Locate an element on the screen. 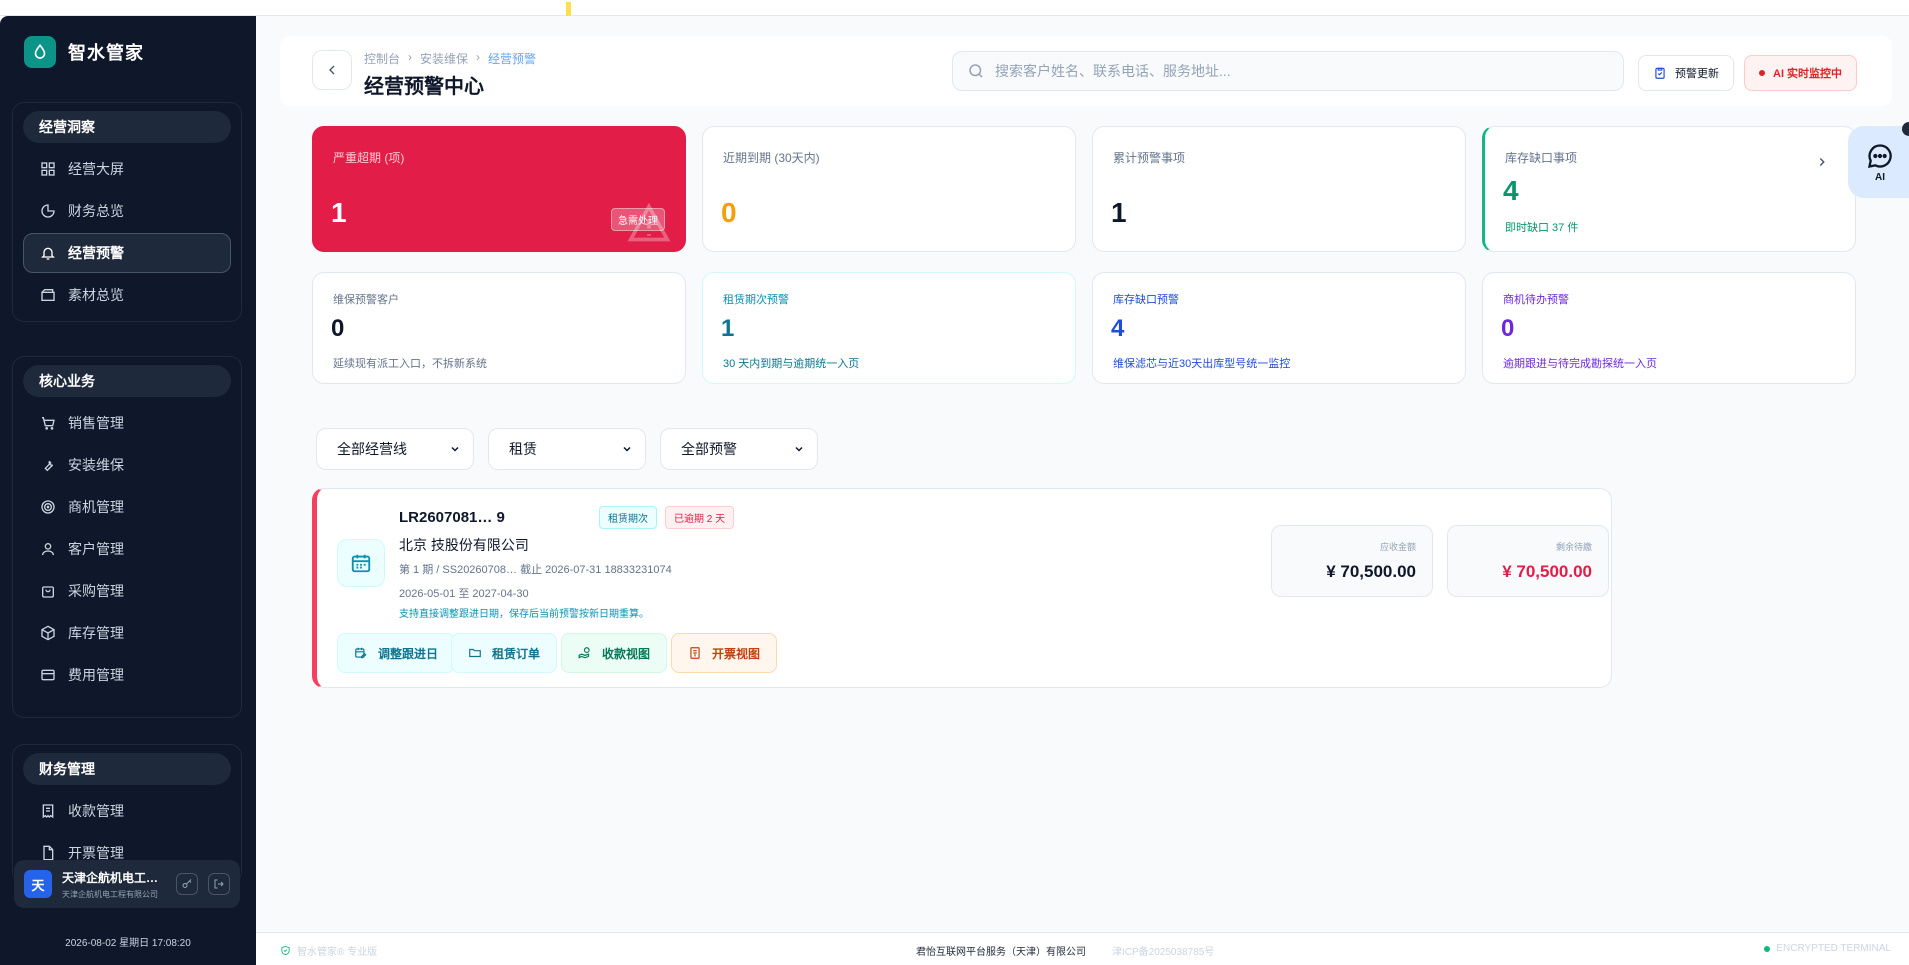  card-label: 库存缺口事项 is located at coordinates (1541, 158).